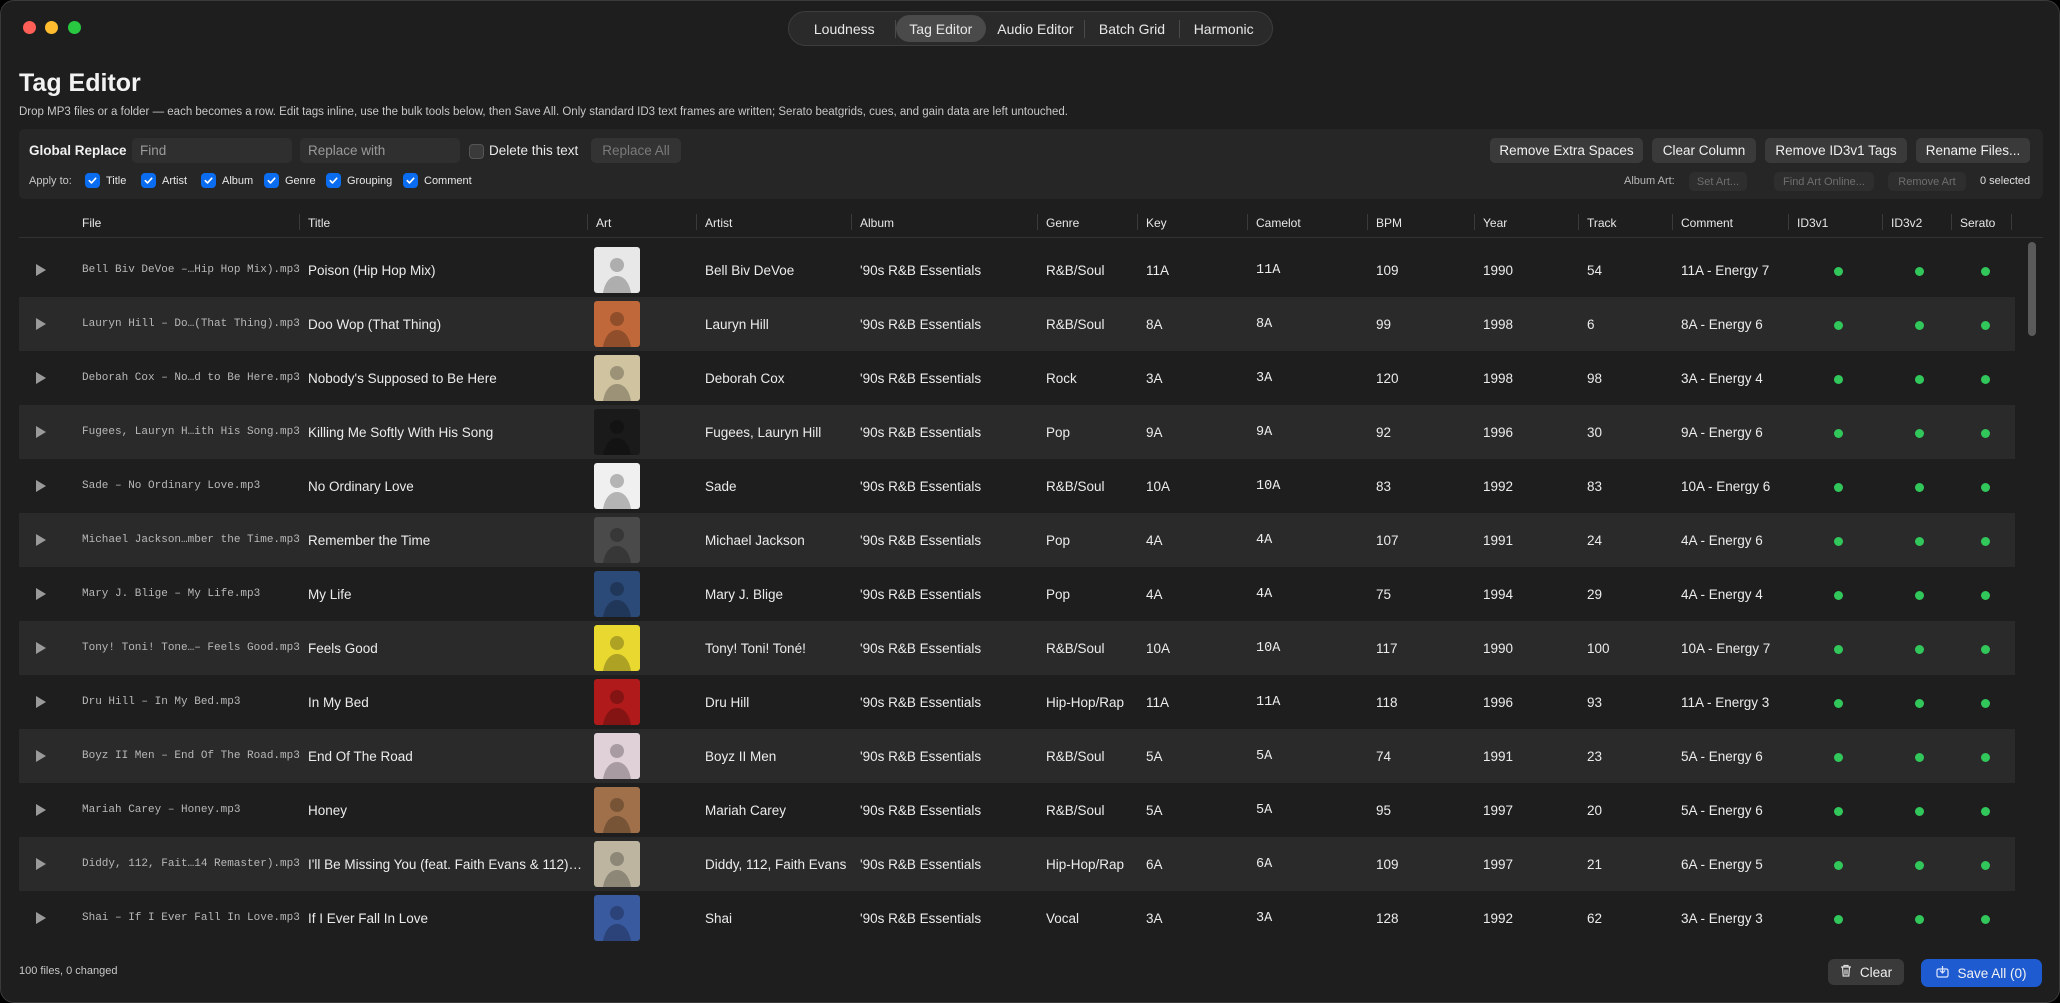  I want to click on comment-cell: 9A - Energy 6, so click(1737, 432).